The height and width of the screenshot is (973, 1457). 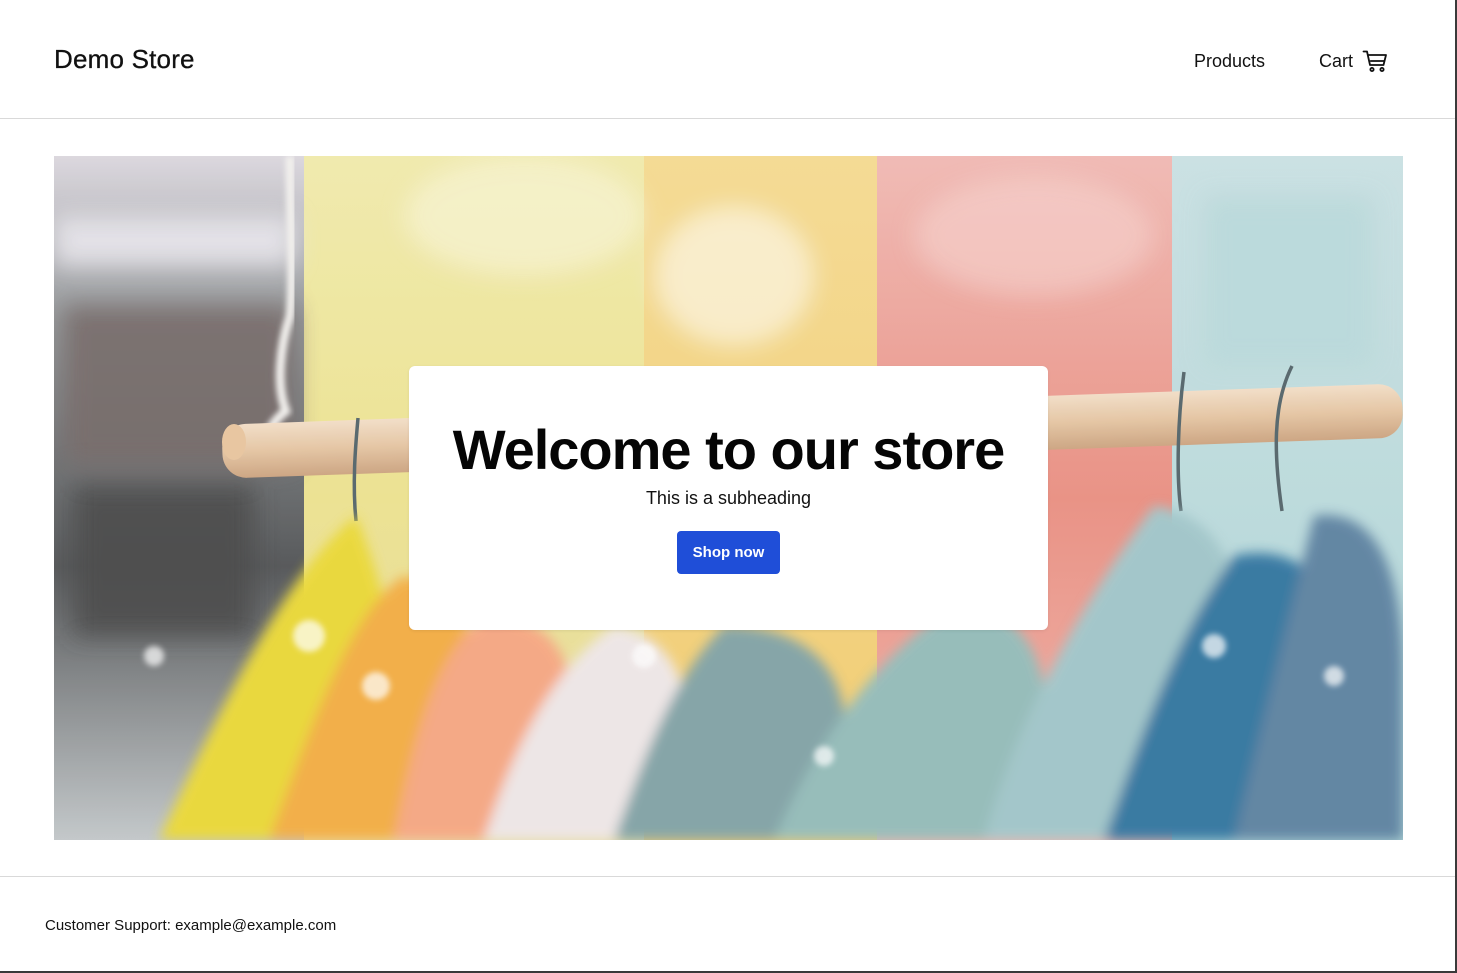 What do you see at coordinates (727, 59) in the screenshot?
I see `site-header: Demo Store Products Cart` at bounding box center [727, 59].